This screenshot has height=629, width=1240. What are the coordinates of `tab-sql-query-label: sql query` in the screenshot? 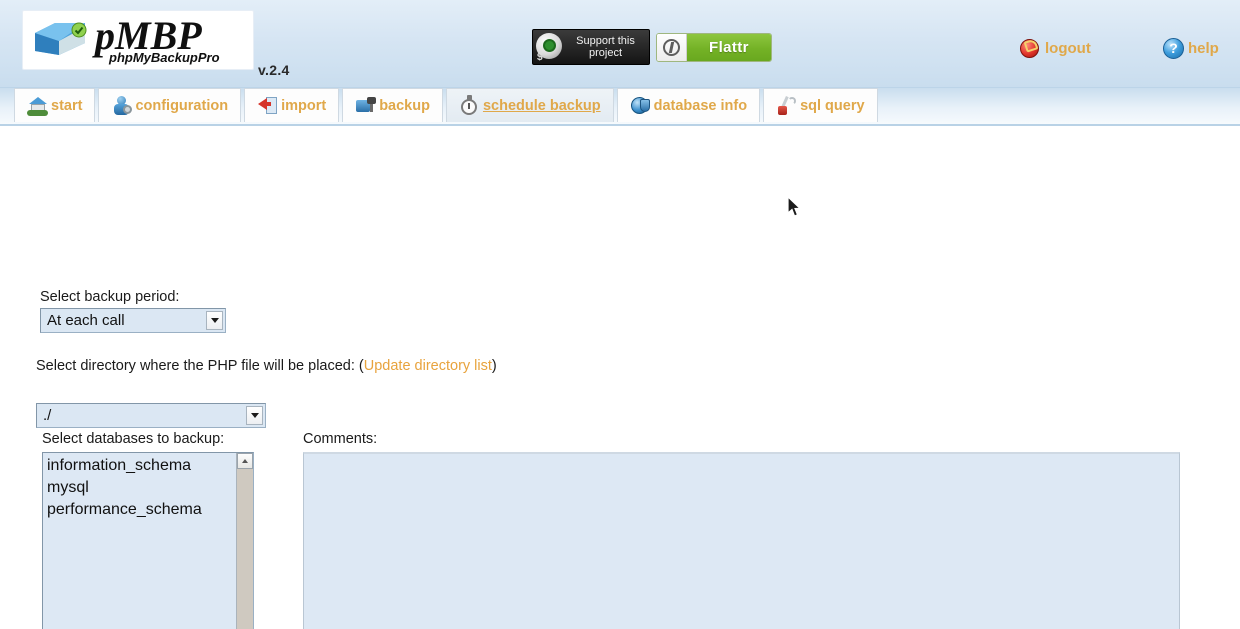 It's located at (832, 105).